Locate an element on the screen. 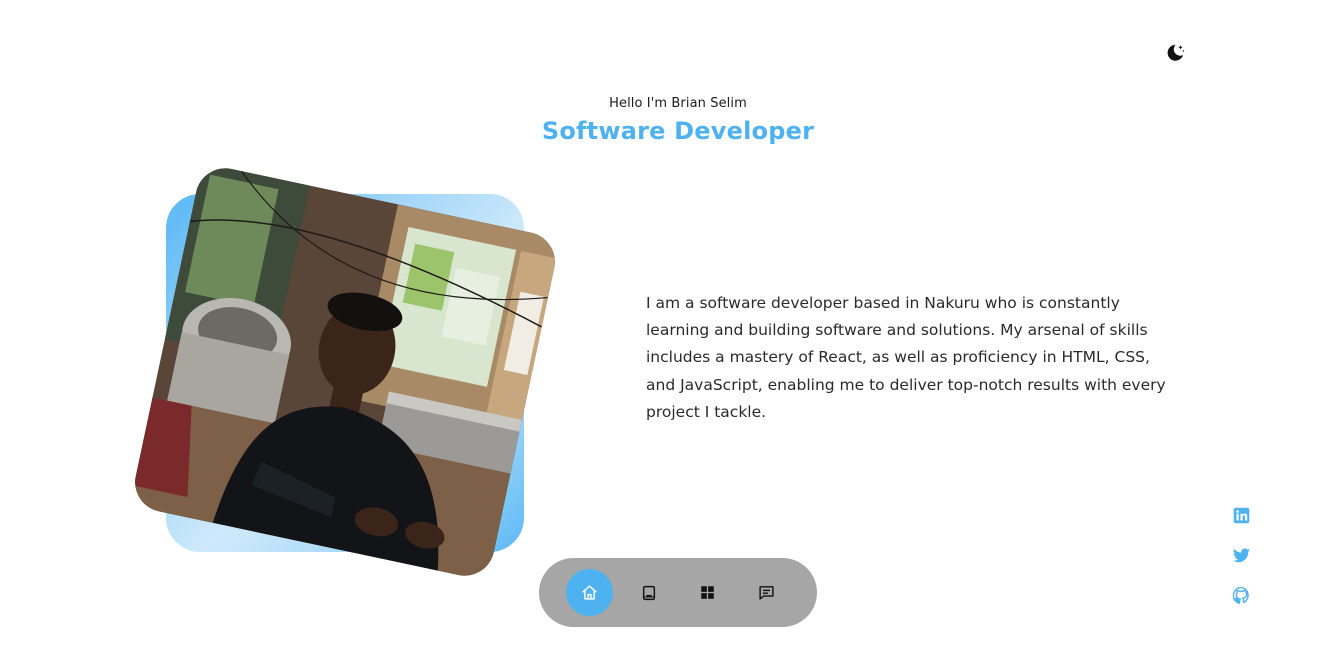 This screenshot has height=648, width=1322. theme-toggle-button is located at coordinates (1175, 53).